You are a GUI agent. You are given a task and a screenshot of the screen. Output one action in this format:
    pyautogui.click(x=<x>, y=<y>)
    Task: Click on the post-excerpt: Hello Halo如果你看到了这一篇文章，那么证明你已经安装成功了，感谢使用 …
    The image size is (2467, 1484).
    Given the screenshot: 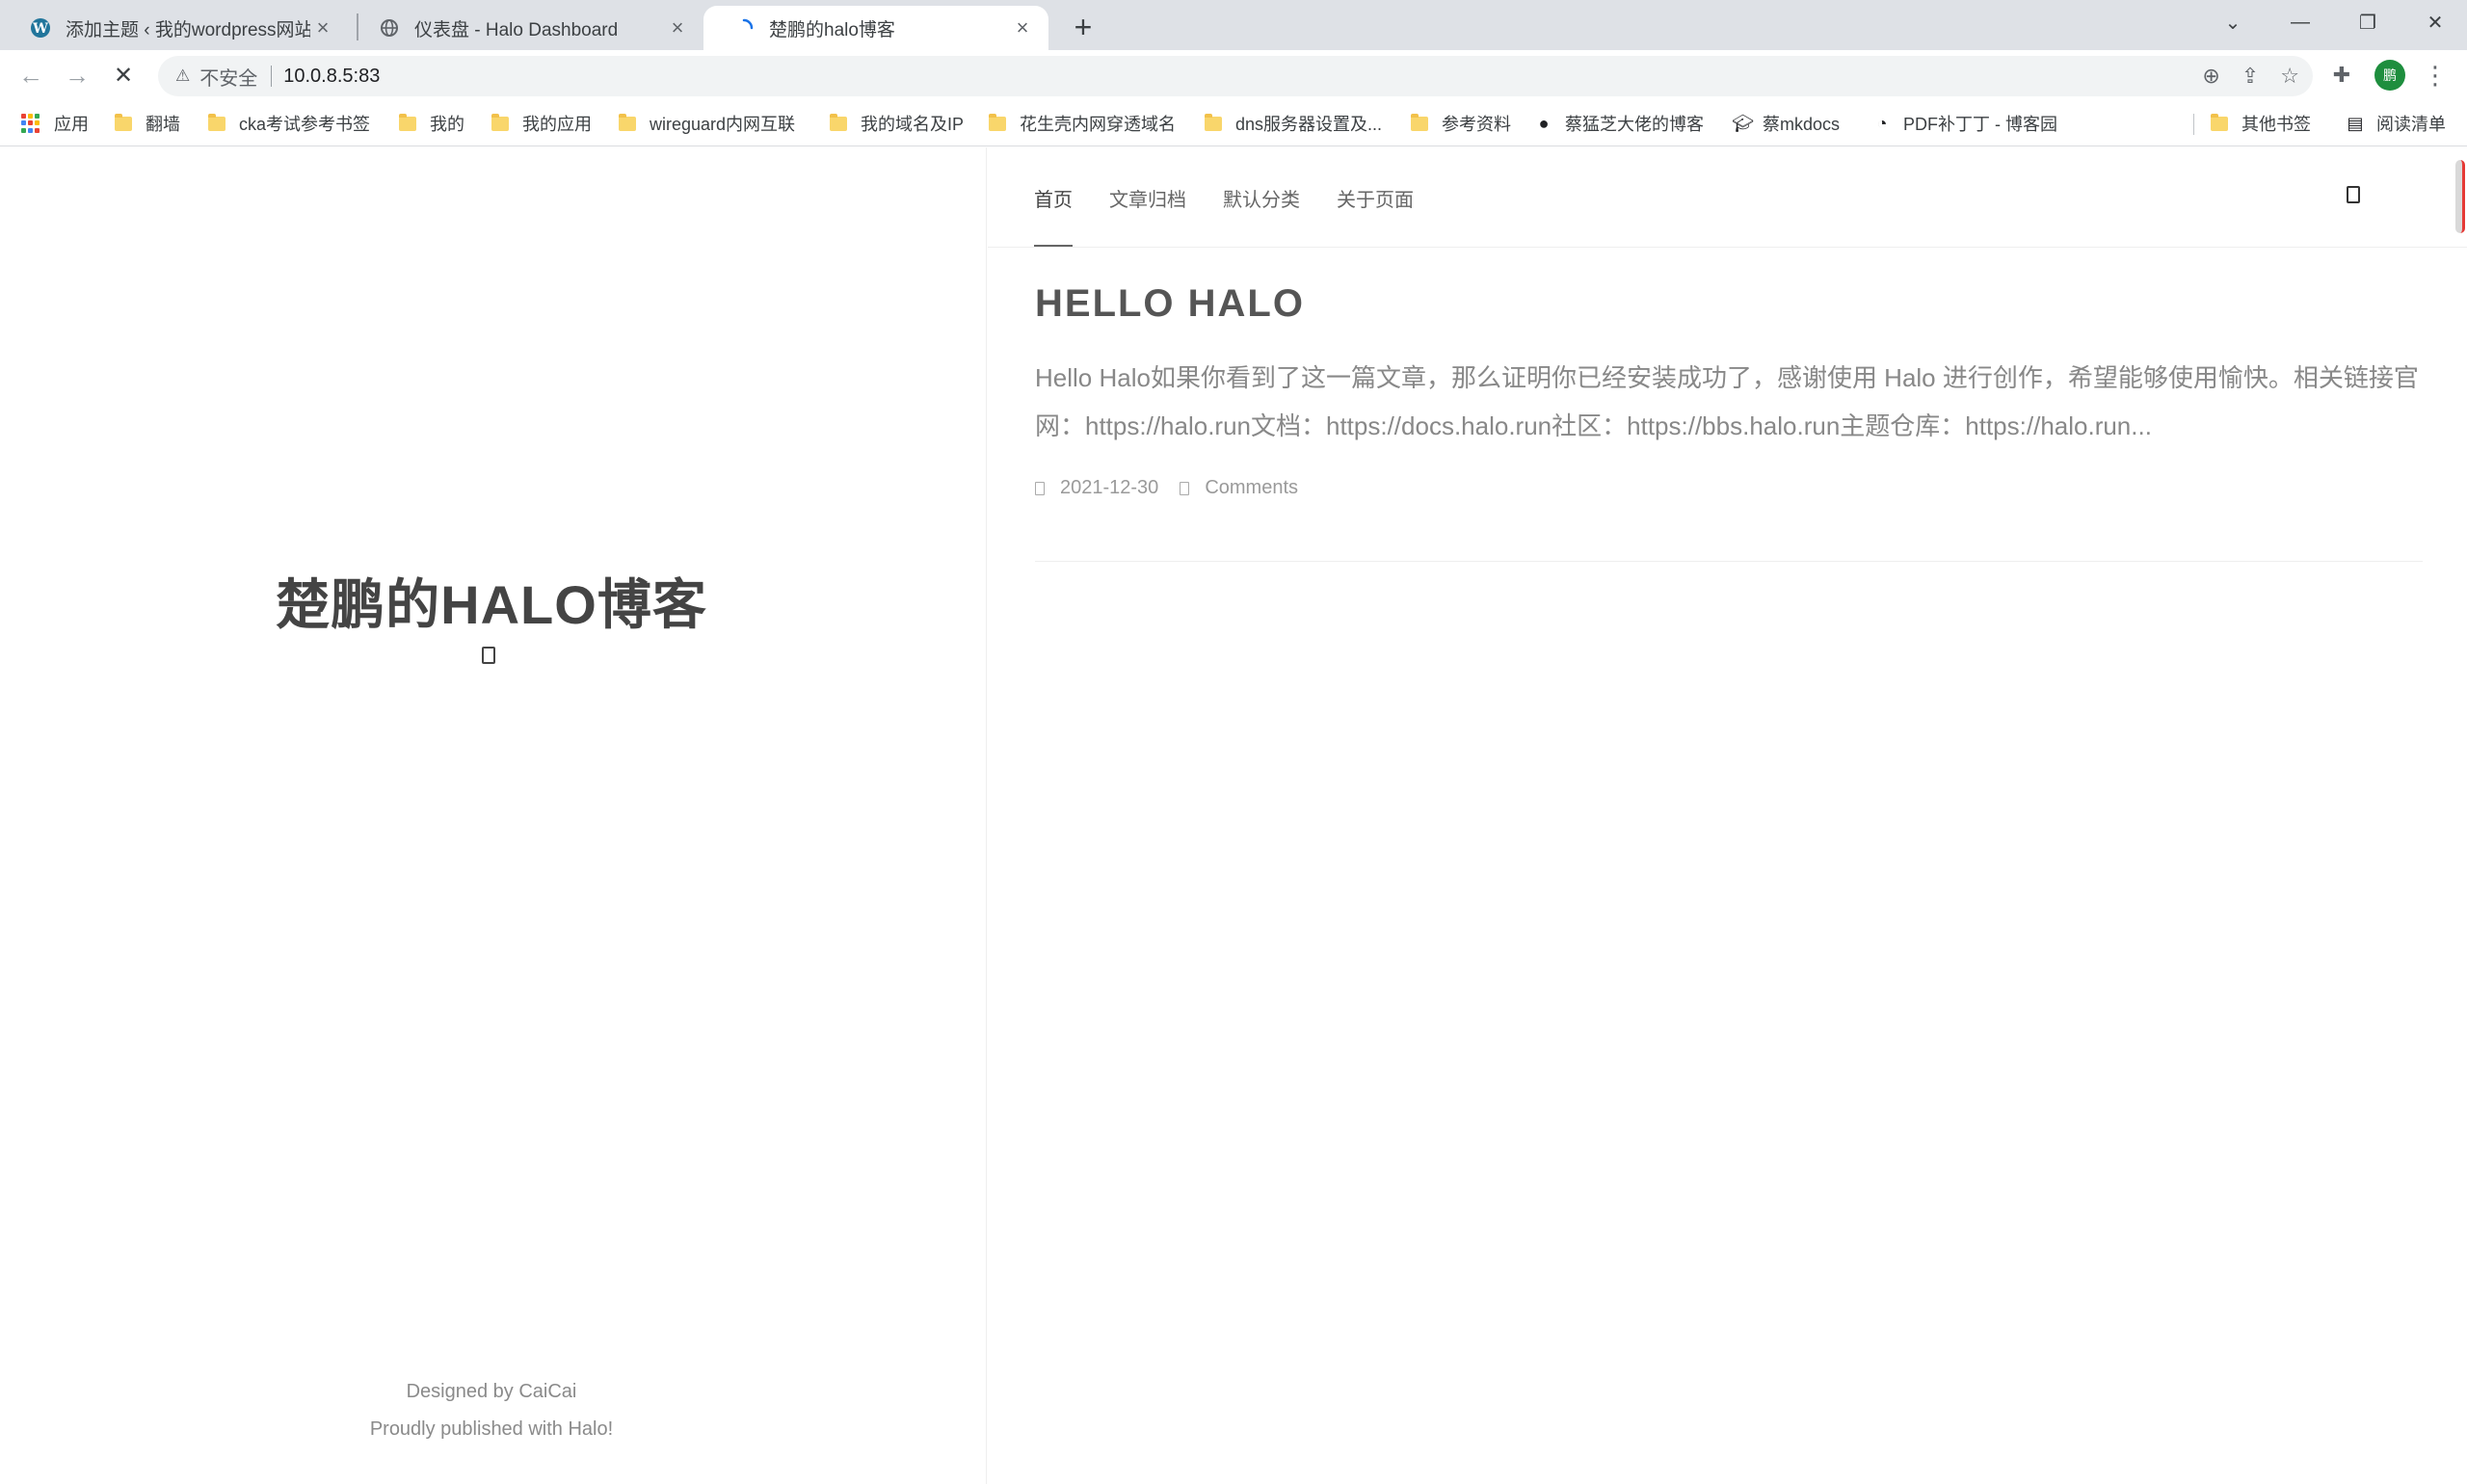 What is the action you would take?
    pyautogui.click(x=1727, y=401)
    